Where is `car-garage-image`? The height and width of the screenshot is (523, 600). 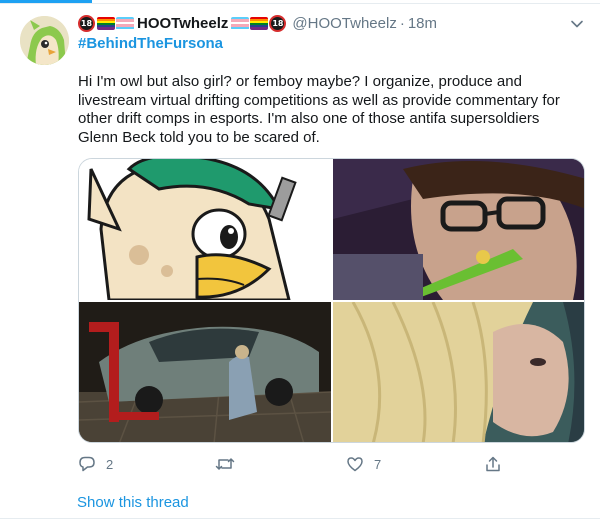 car-garage-image is located at coordinates (205, 372).